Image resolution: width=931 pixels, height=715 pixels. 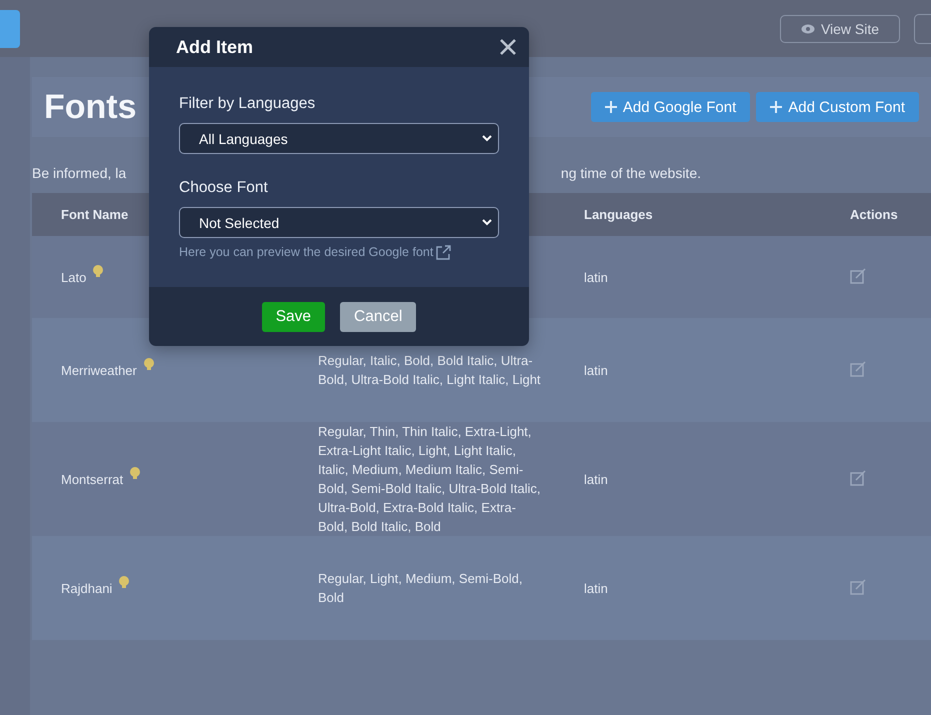 What do you see at coordinates (79, 173) in the screenshot?
I see `notice-text: Be informed, la` at bounding box center [79, 173].